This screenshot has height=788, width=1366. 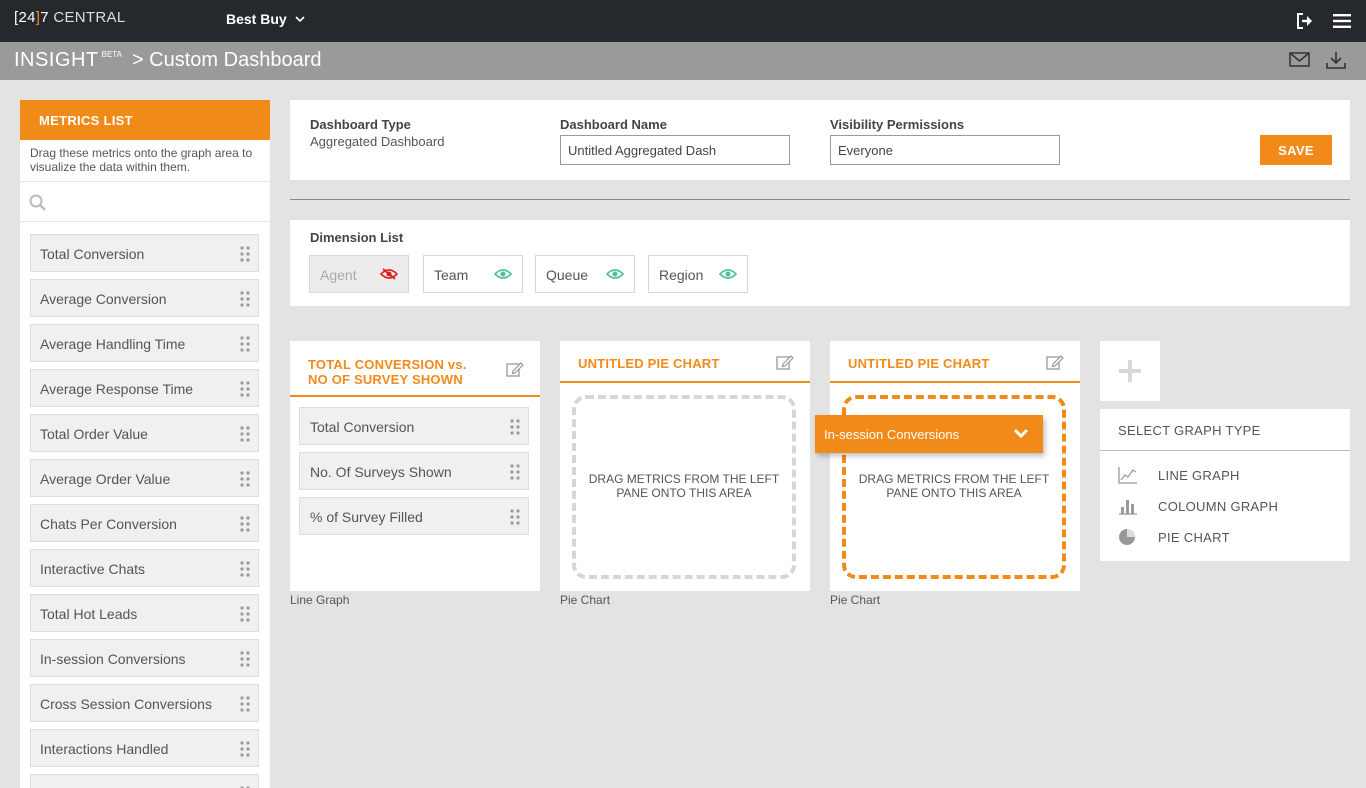 What do you see at coordinates (1296, 150) in the screenshot?
I see `save-button: SAVE` at bounding box center [1296, 150].